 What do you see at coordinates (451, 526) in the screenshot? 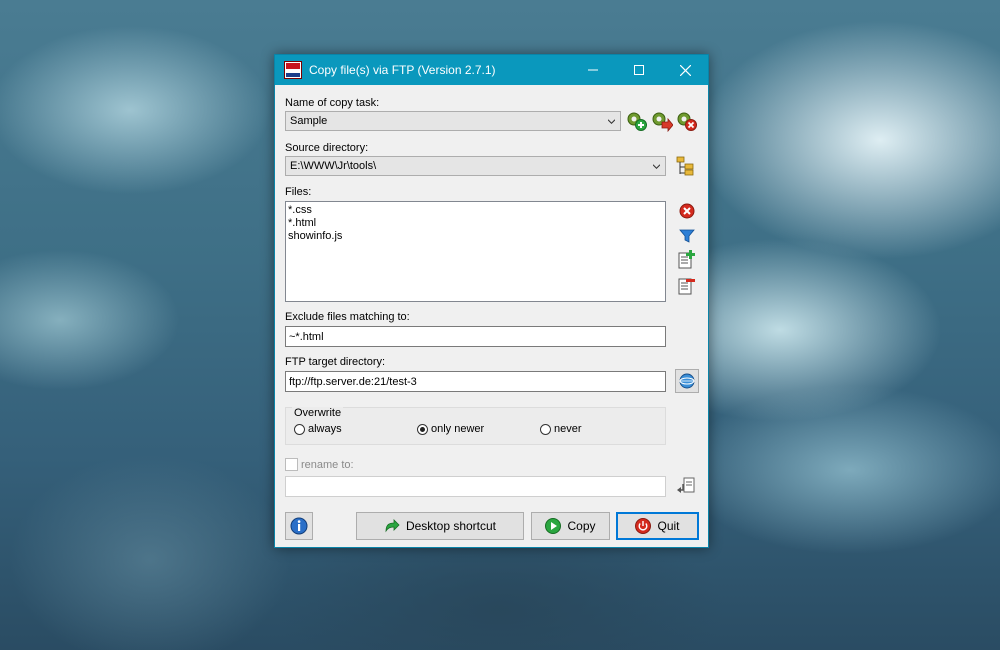
I see `desktop-shortcut-label: Desktop shortcut` at bounding box center [451, 526].